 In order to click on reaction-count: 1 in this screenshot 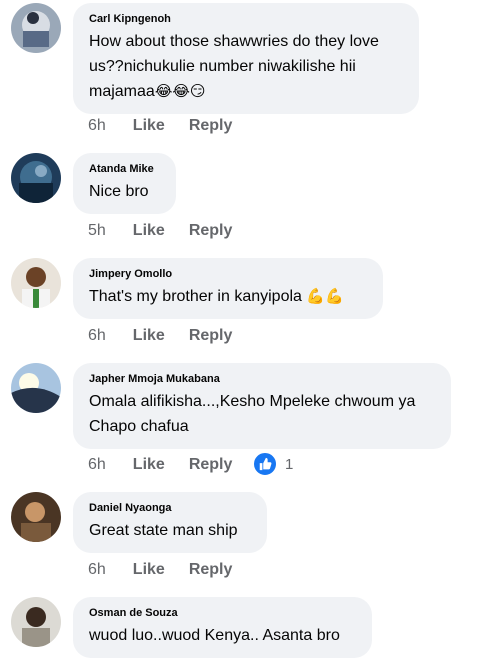, I will do `click(289, 464)`.